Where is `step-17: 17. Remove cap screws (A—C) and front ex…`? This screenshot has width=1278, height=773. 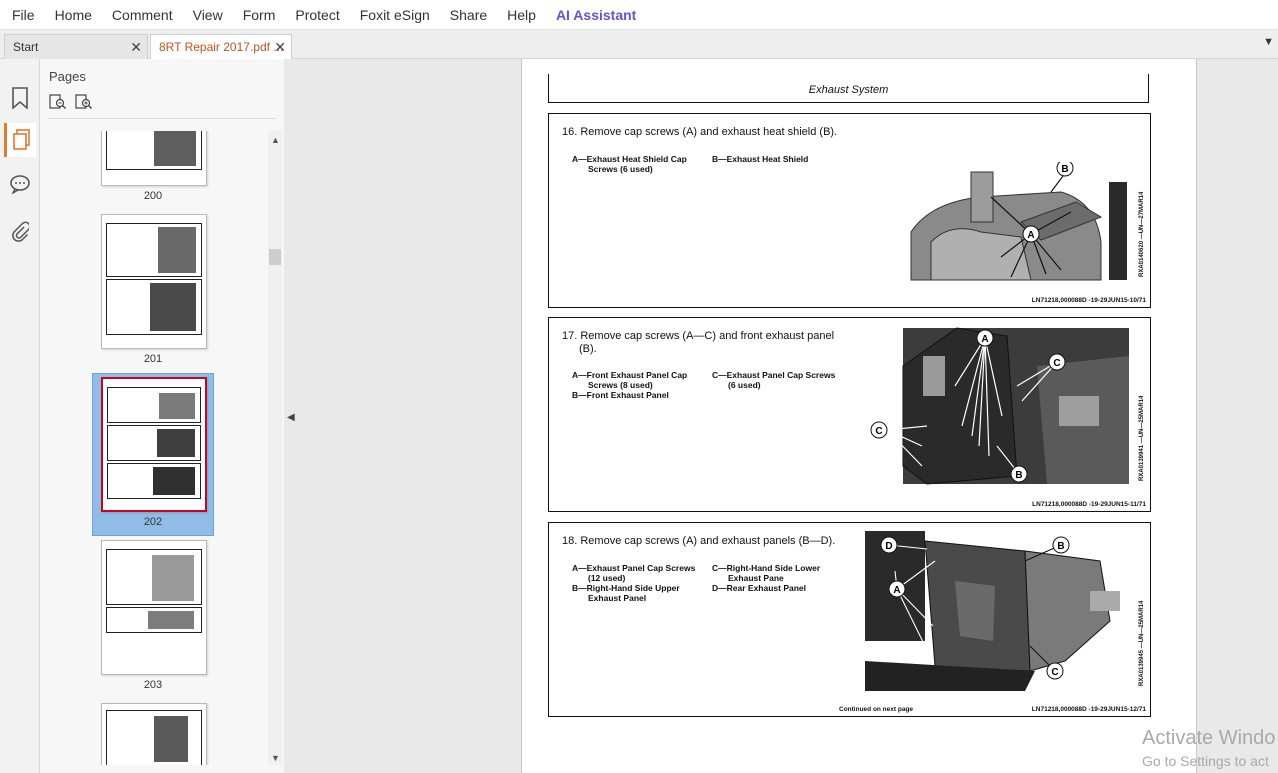 step-17: 17. Remove cap screws (A—C) and front ex… is located at coordinates (849, 414).